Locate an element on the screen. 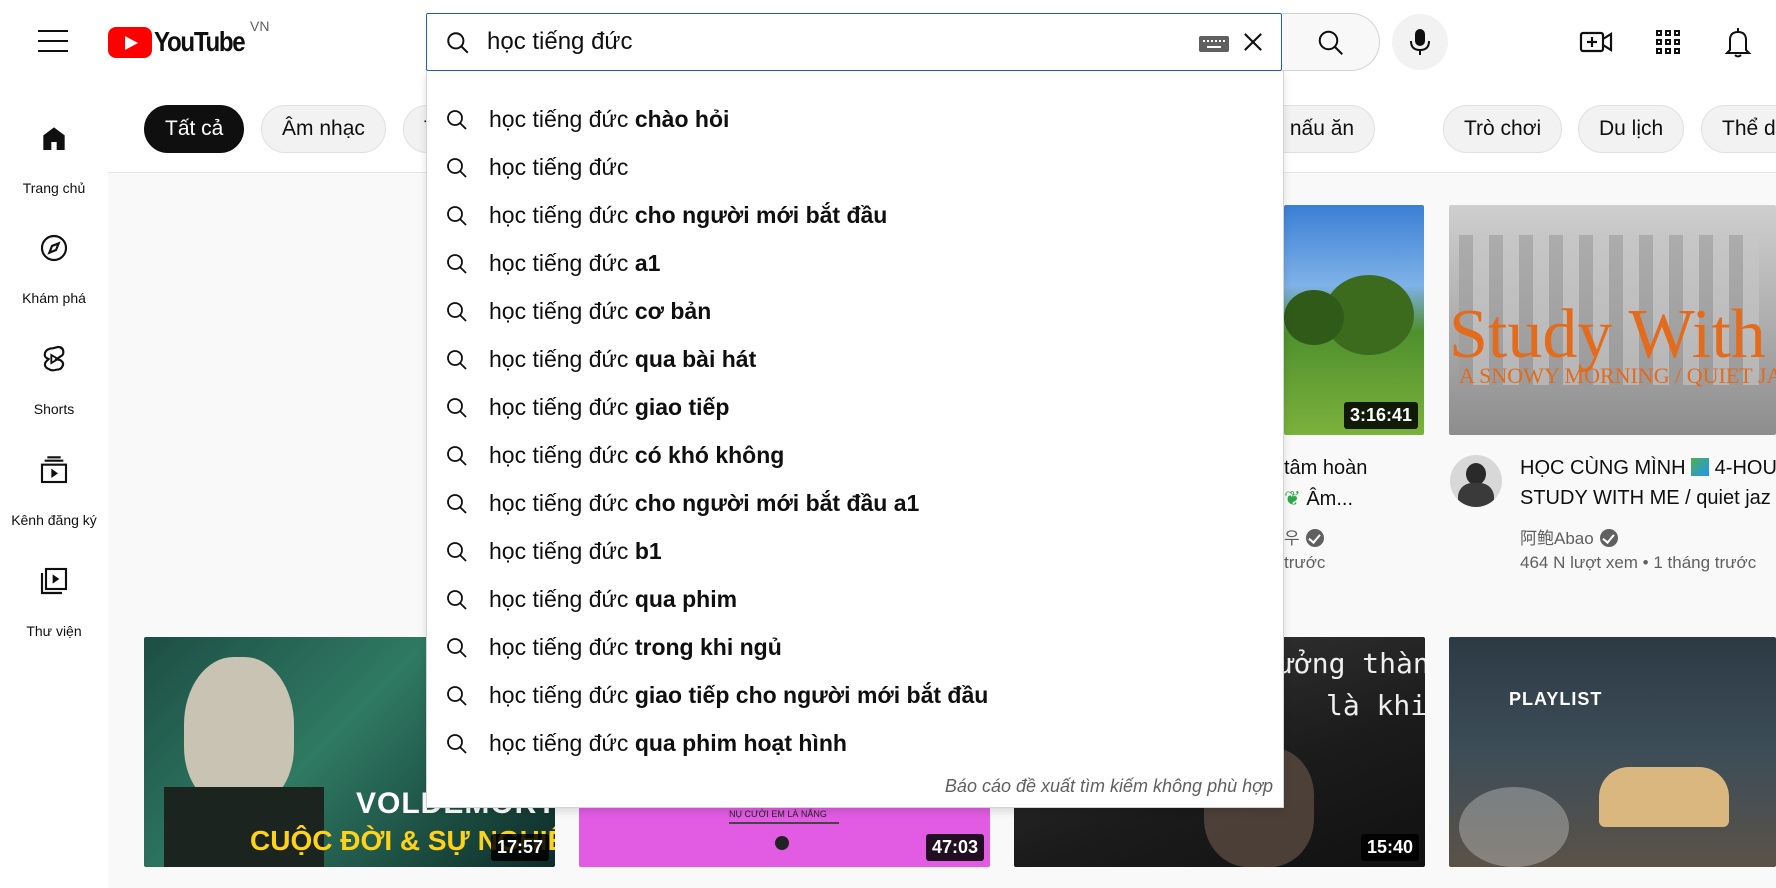  youtube-logo: YouTube is located at coordinates (183, 42).